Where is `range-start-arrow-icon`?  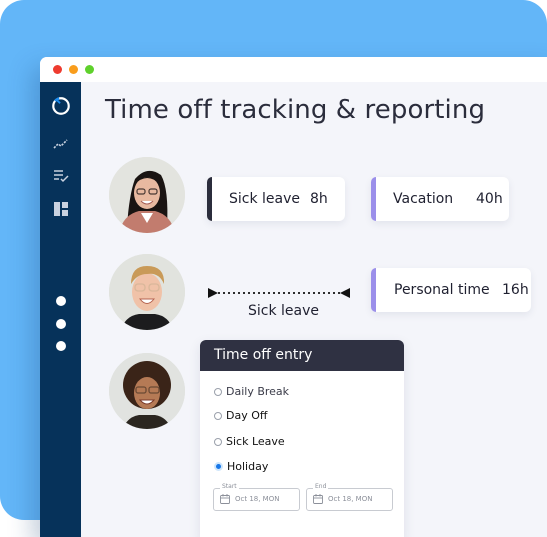
range-start-arrow-icon is located at coordinates (213, 293).